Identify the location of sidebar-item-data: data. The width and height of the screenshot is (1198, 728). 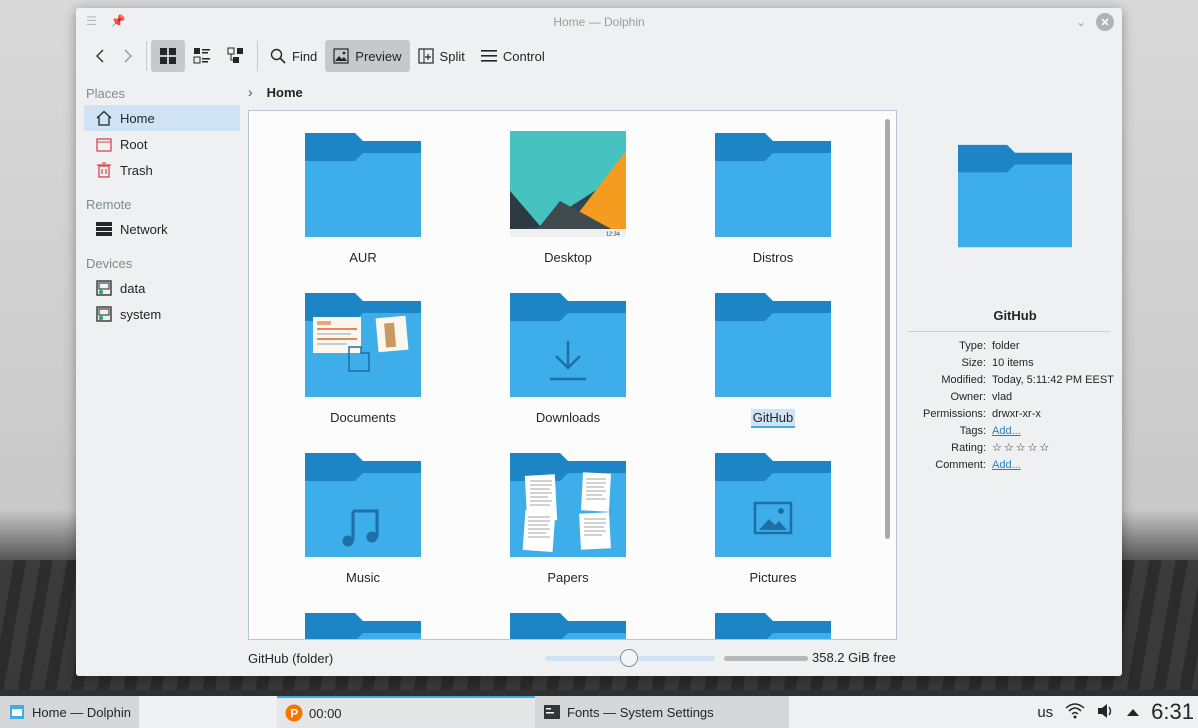
(162, 288).